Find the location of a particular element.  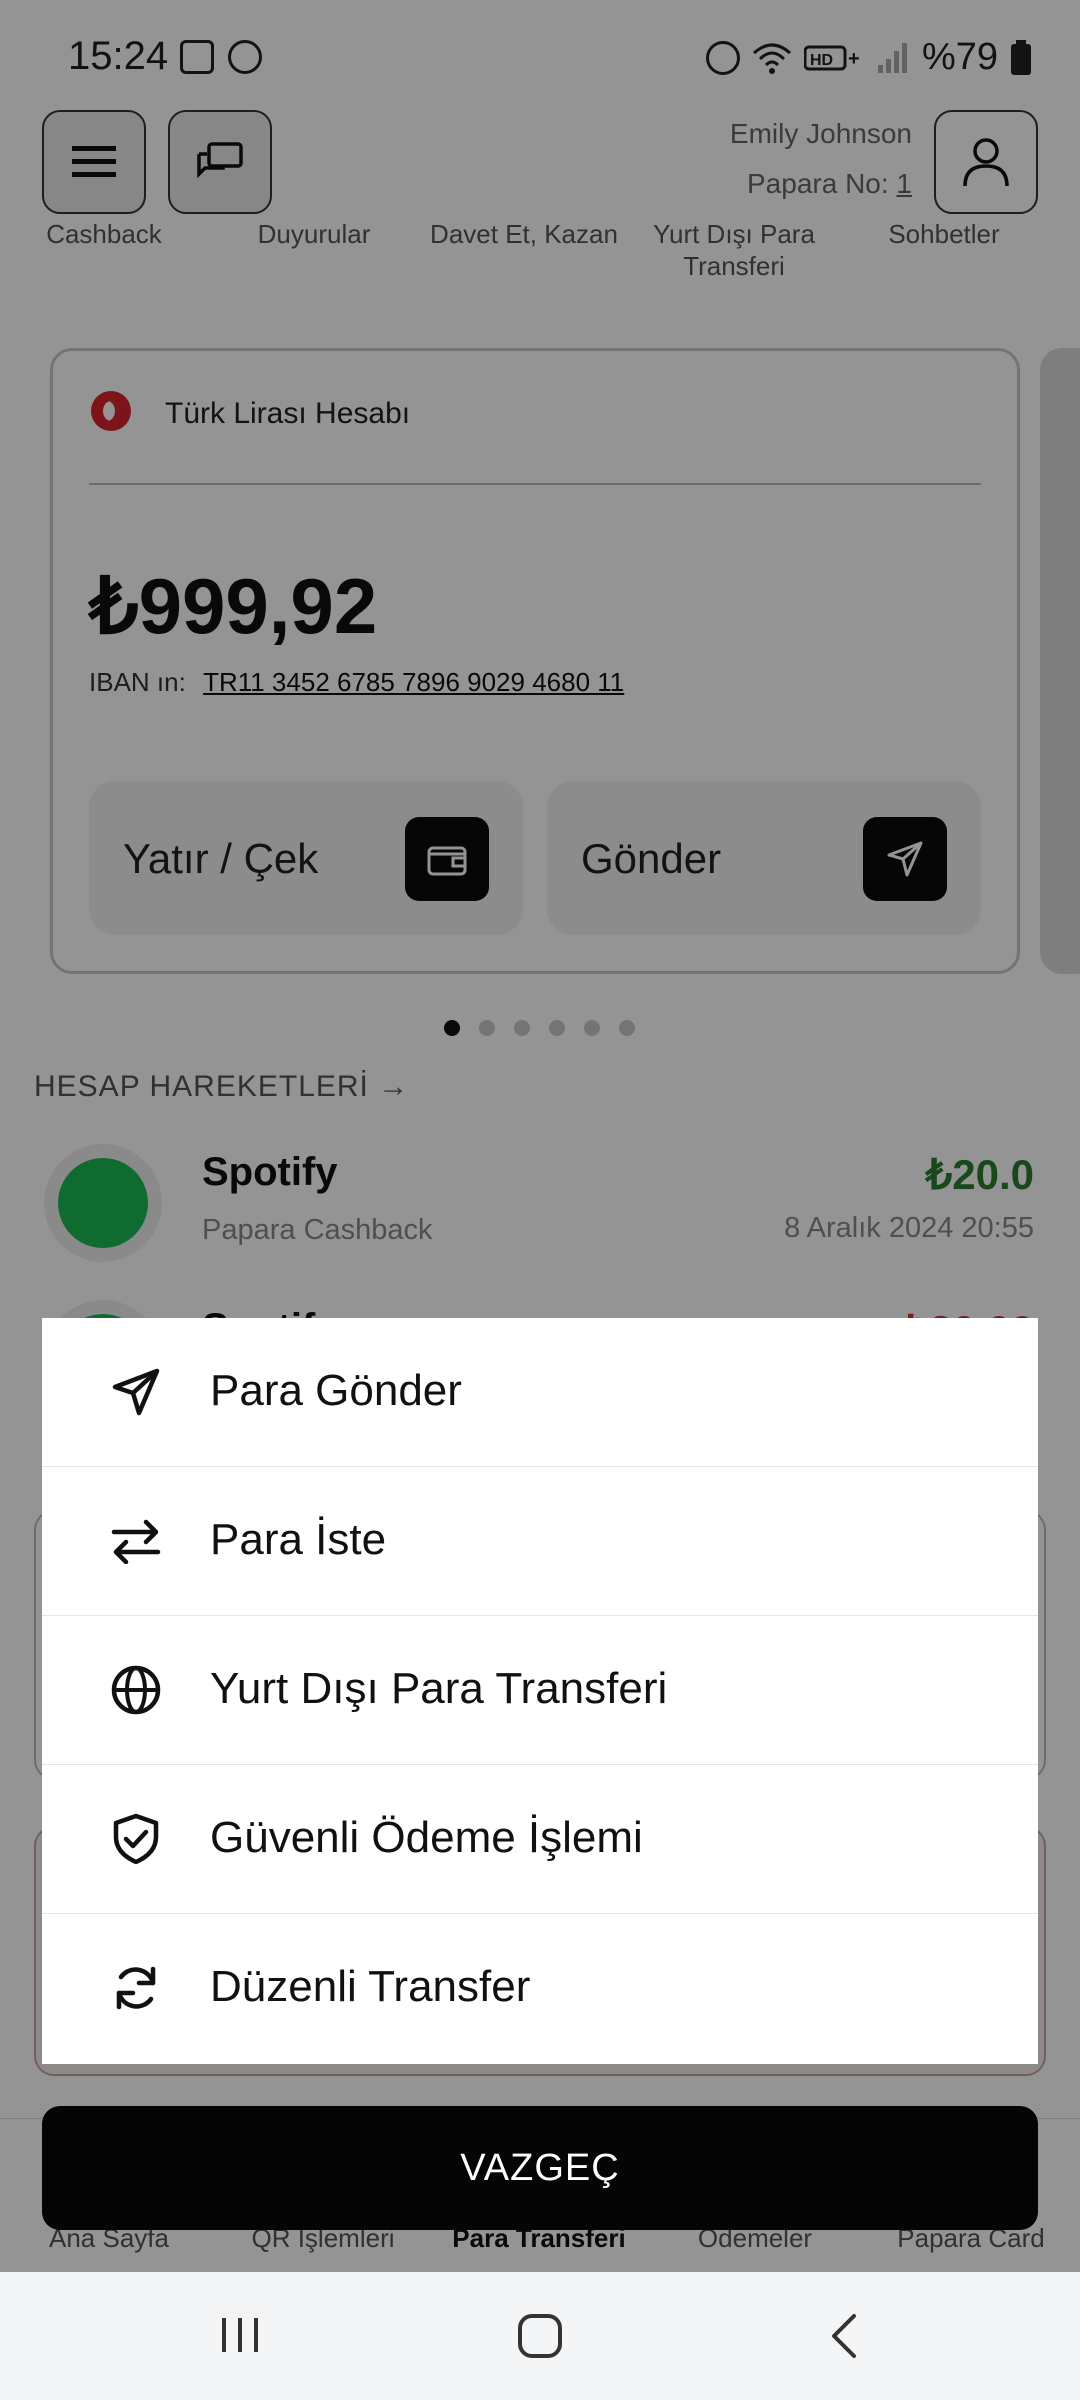

sheet-item-duzenli-transfer: Düzenli Transfer is located at coordinates (540, 1988).